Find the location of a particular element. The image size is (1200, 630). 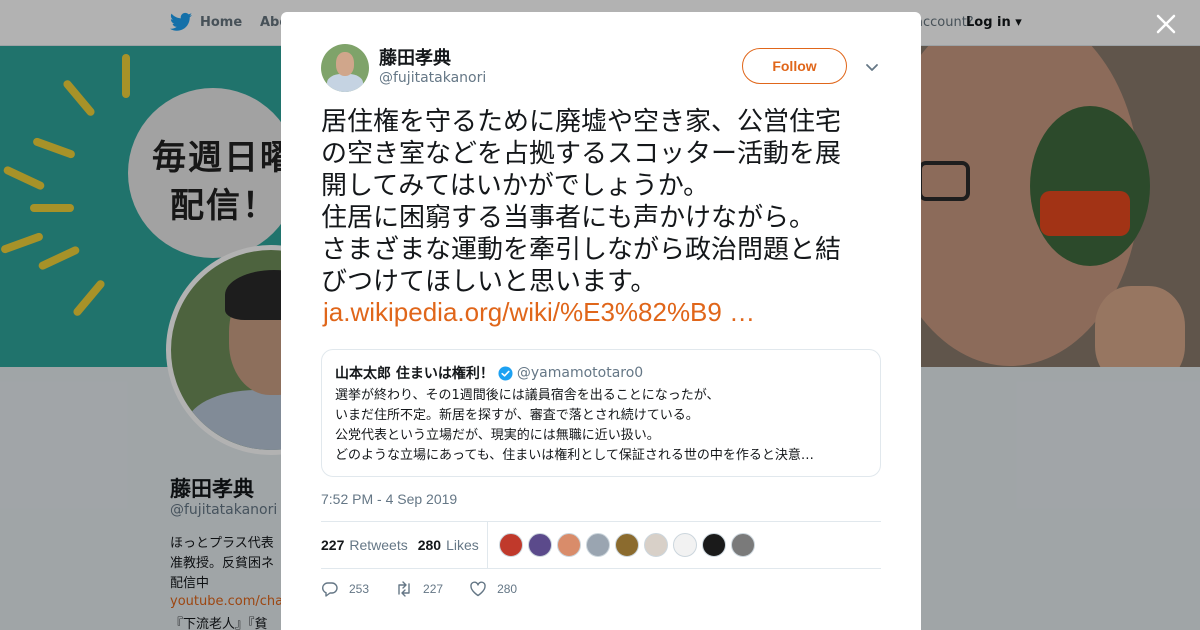

tweet-stats: 227 Retweets 280 Likes is located at coordinates (405, 545).